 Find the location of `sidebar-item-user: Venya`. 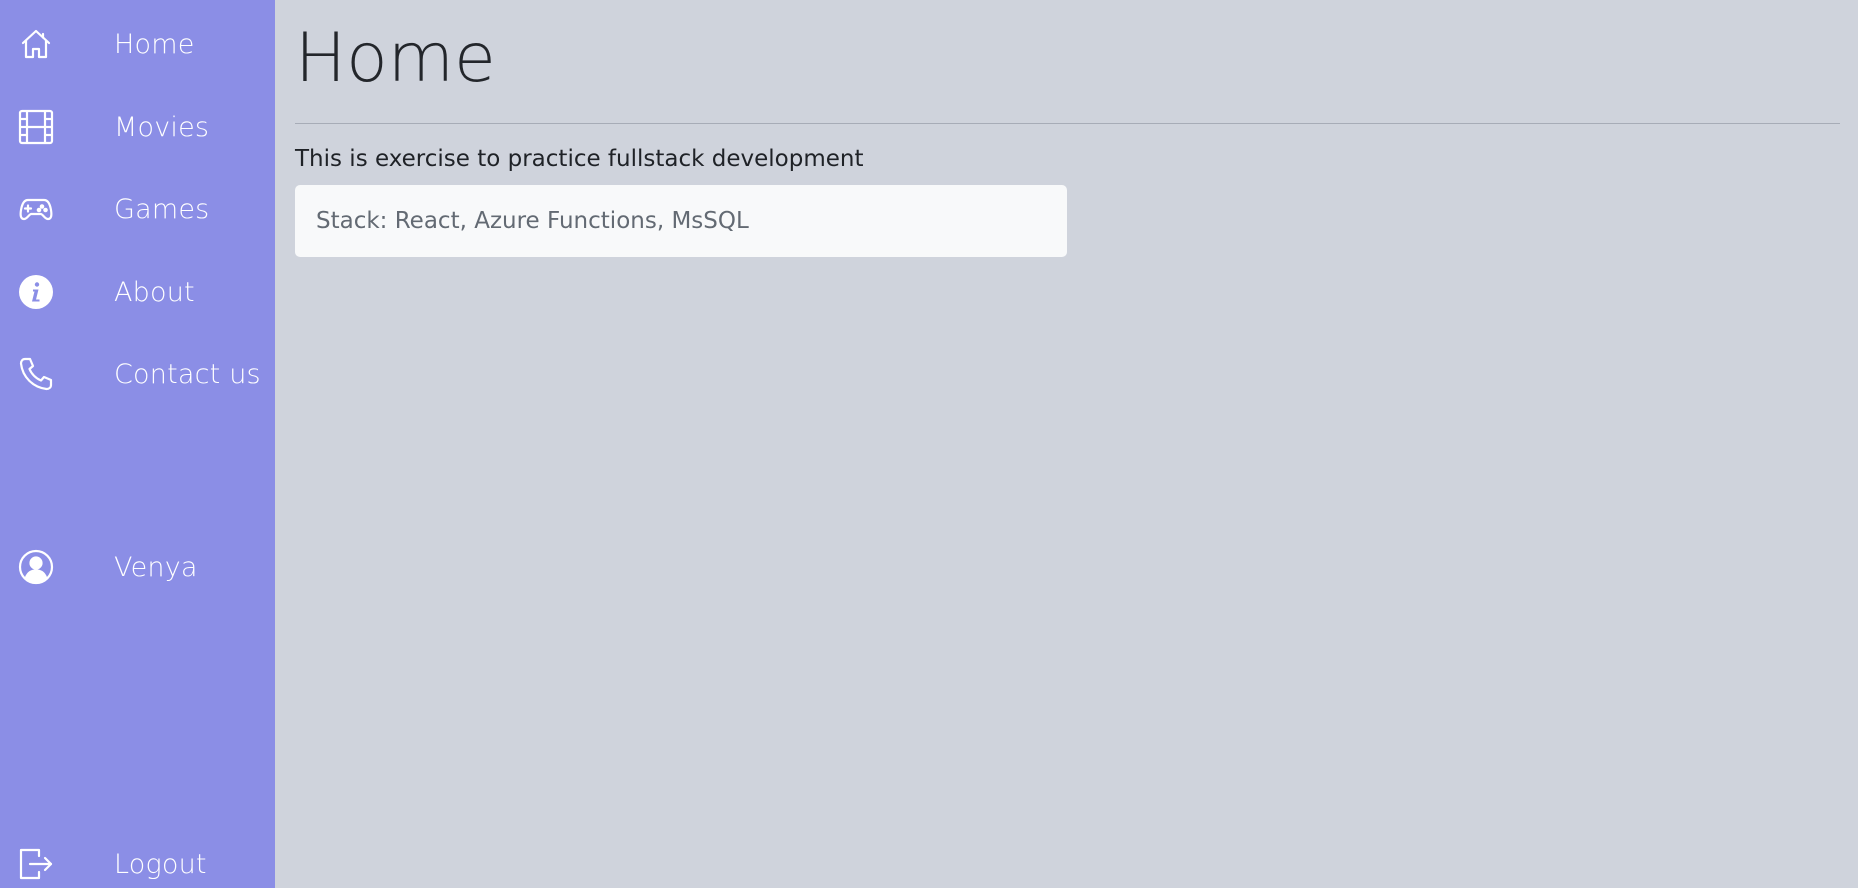

sidebar-item-user: Venya is located at coordinates (137, 567).